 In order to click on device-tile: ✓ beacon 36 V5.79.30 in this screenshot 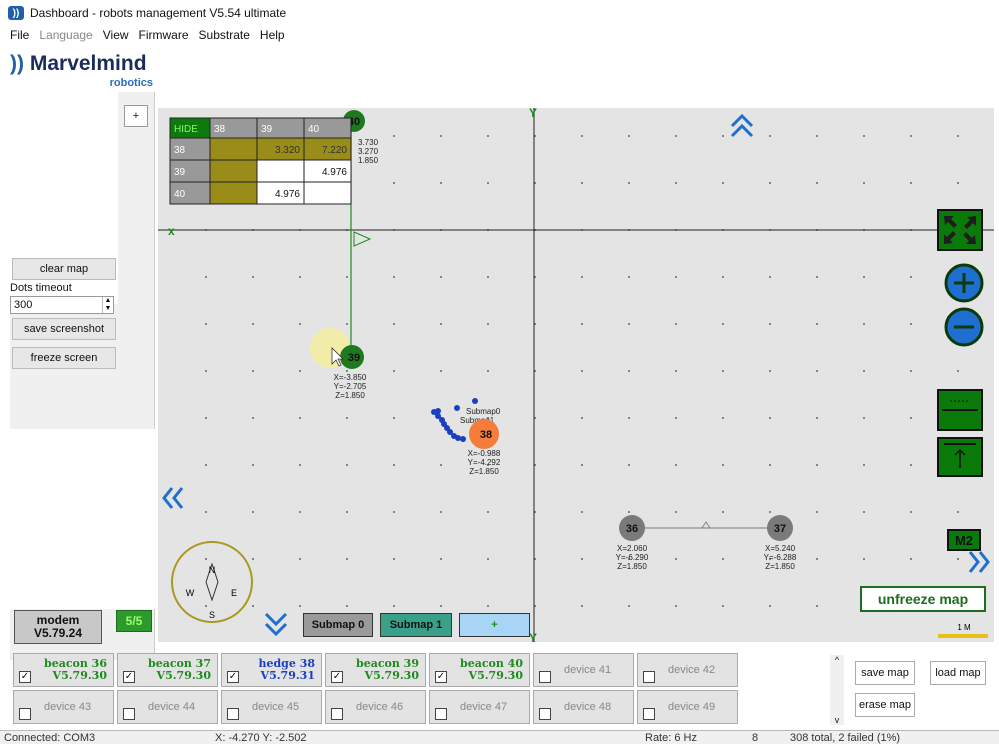, I will do `click(63, 670)`.